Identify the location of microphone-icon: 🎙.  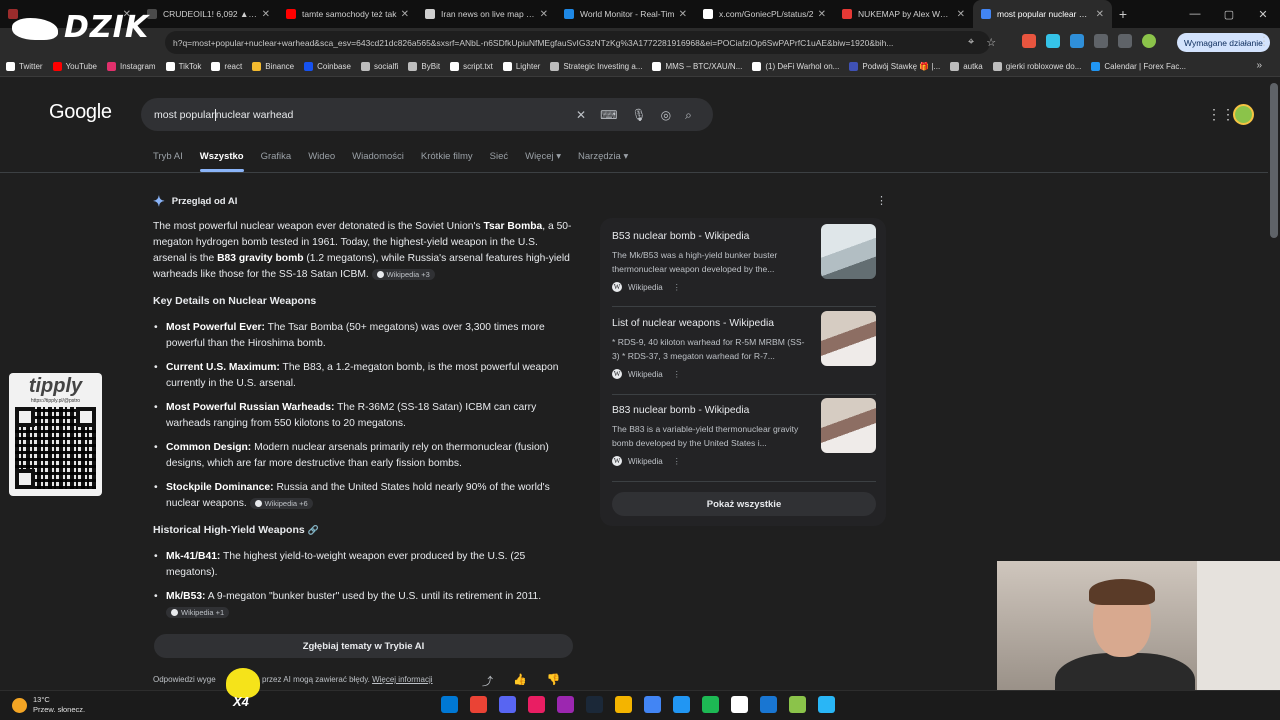
(638, 115).